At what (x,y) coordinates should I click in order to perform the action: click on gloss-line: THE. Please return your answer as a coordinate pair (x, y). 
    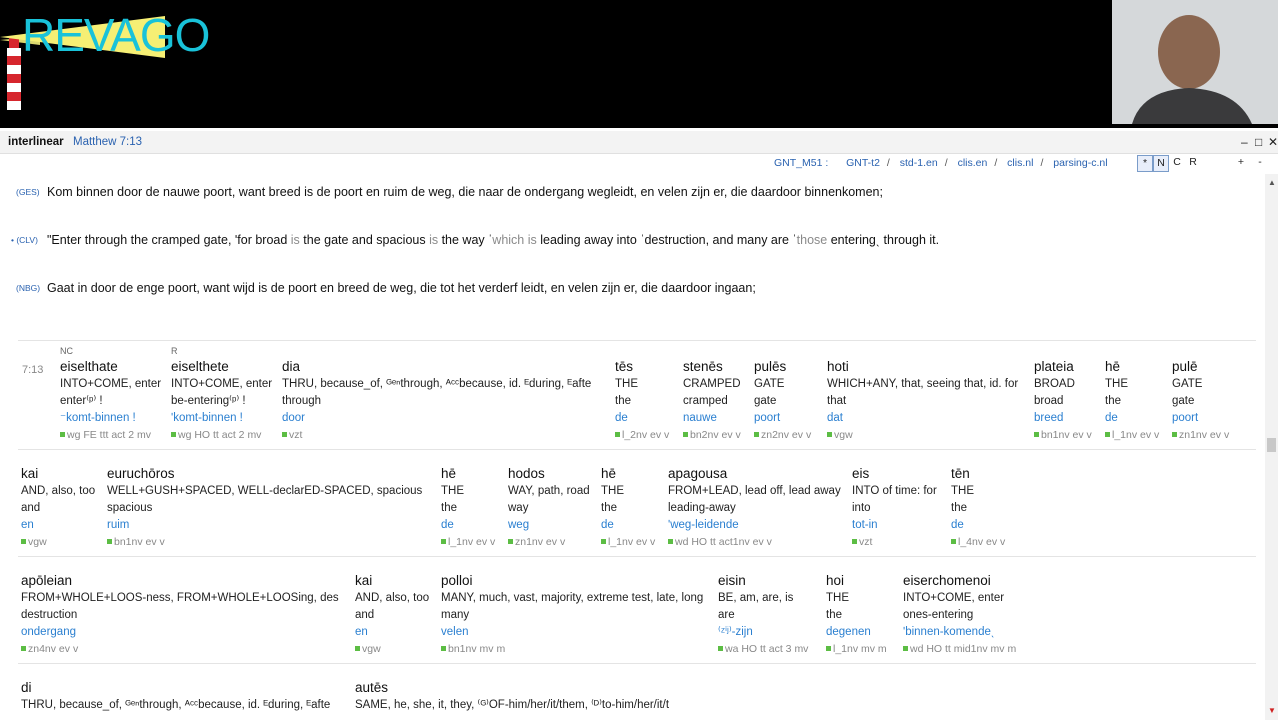
    Looking at the image, I should click on (452, 491).